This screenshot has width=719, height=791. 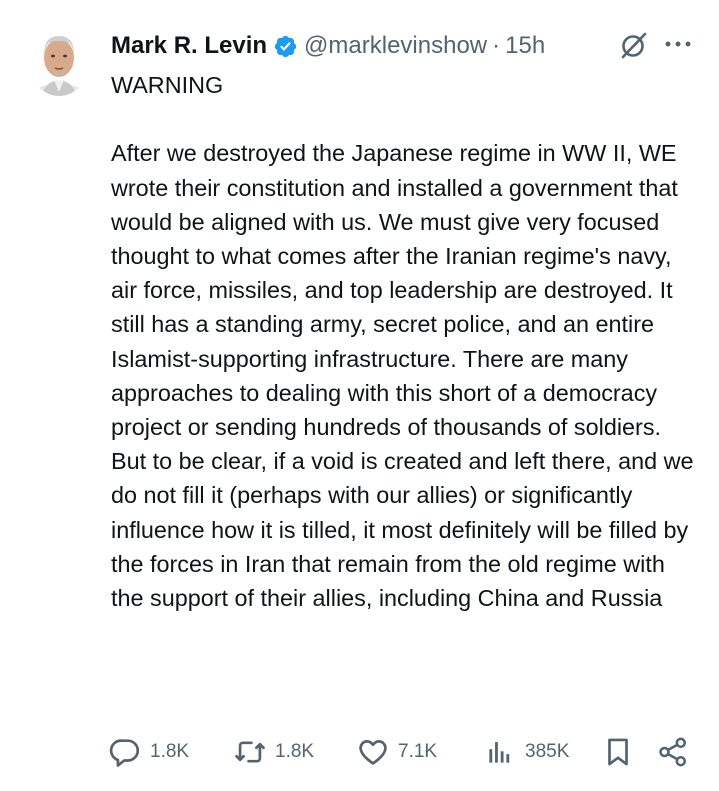 What do you see at coordinates (273, 752) in the screenshot?
I see `repost-button: 1.8K` at bounding box center [273, 752].